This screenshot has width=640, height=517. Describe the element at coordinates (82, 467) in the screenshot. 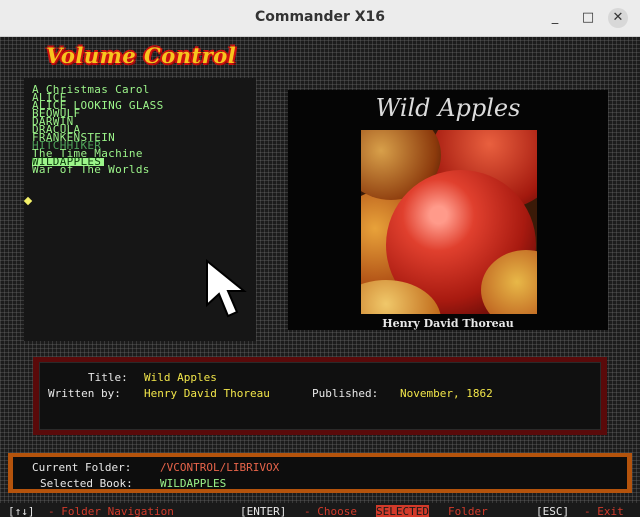

I see `current-folder-label: Current Folder:` at that location.